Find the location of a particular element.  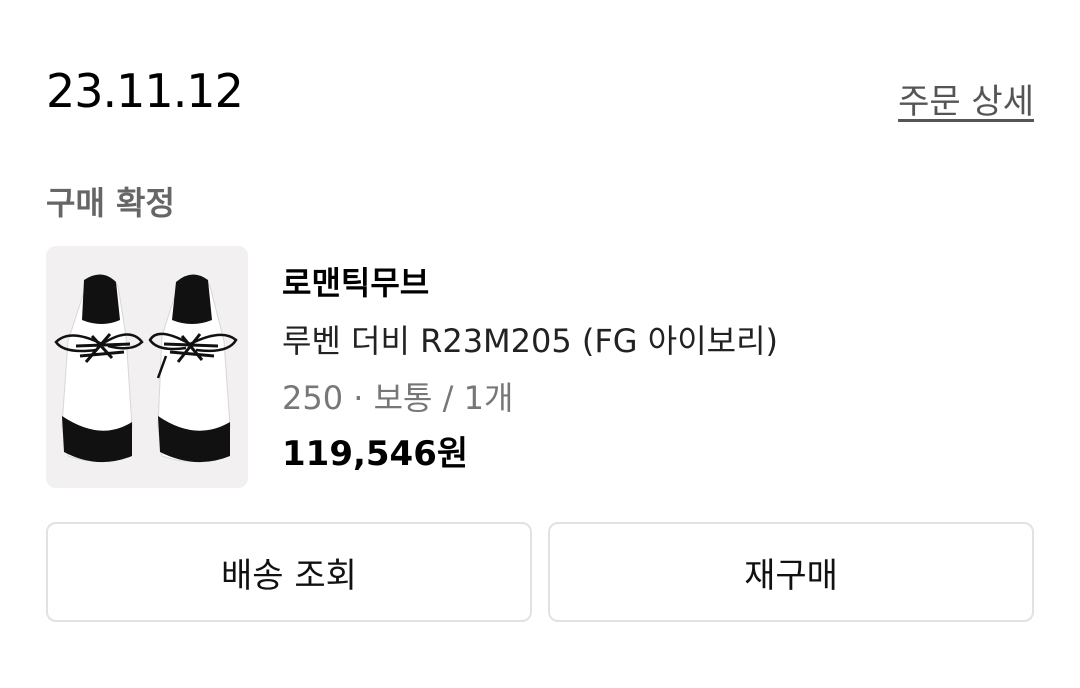

track-delivery-button: 배송 조회 is located at coordinates (289, 572).